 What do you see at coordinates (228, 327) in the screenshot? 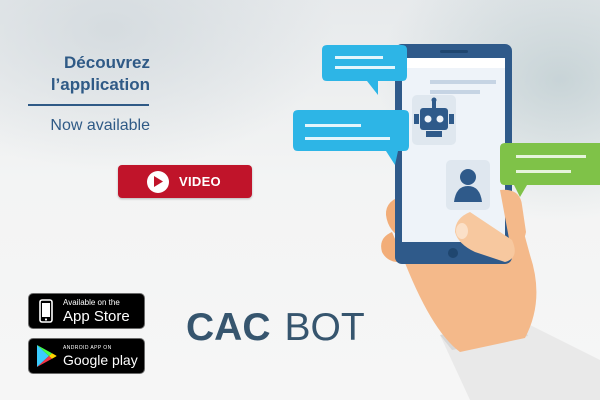
I see `brand-part-1: CAC` at bounding box center [228, 327].